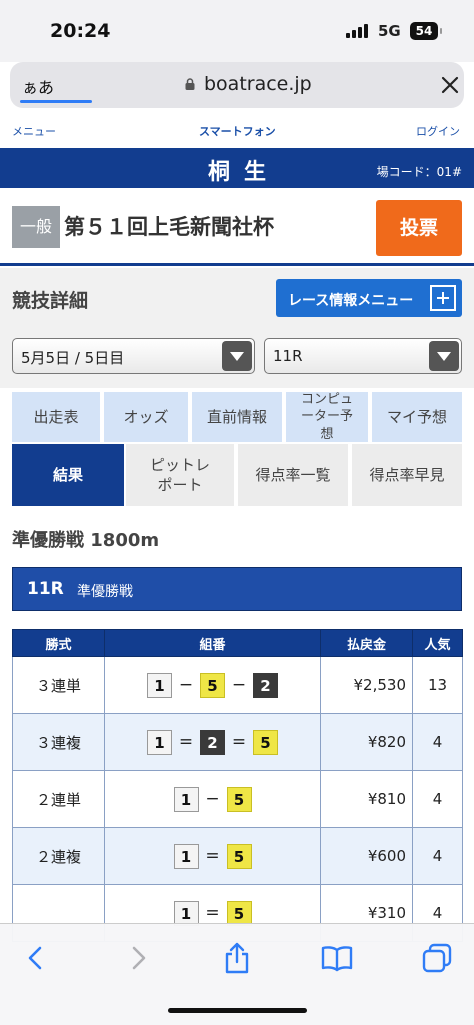 This screenshot has width=474, height=1025. I want to click on combination-cell: 1−5, so click(212, 799).